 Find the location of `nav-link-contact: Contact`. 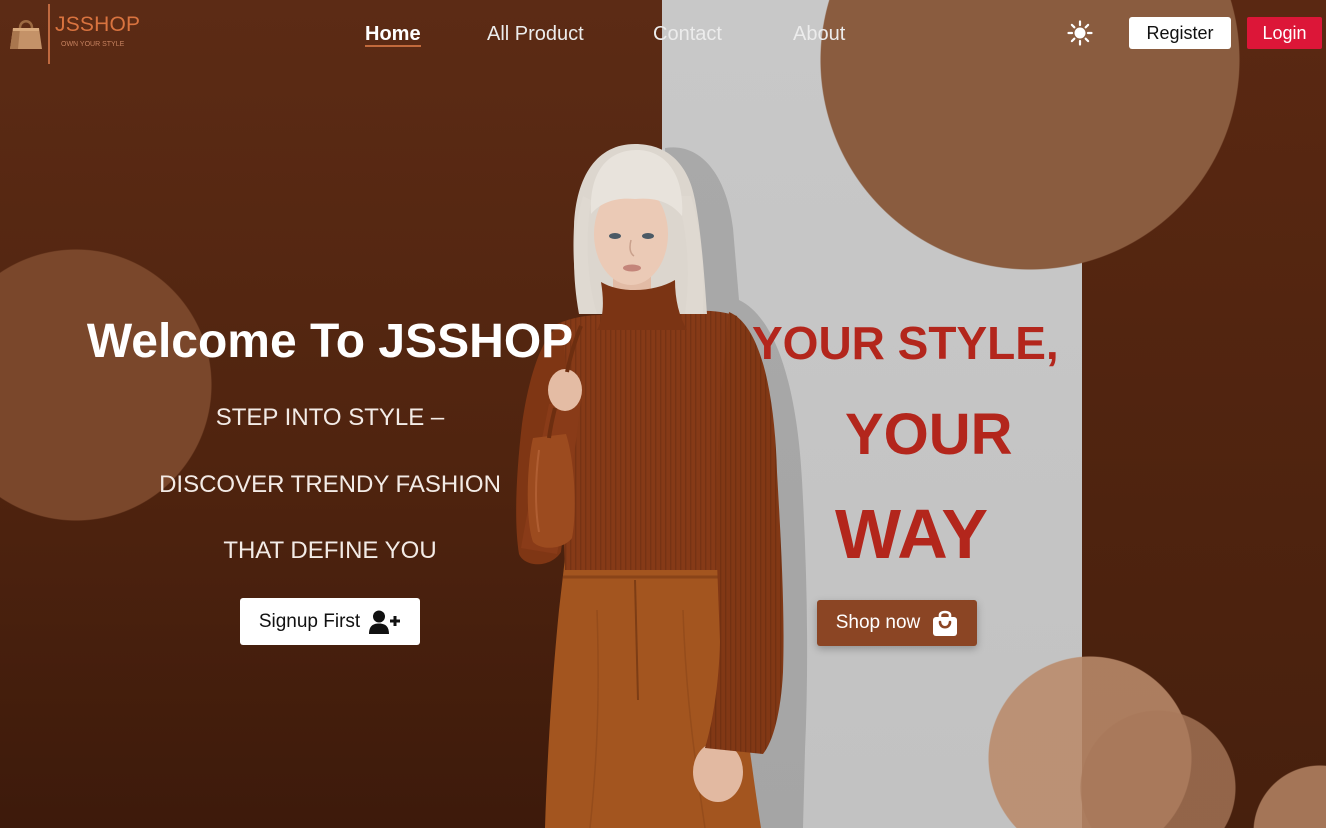

nav-link-contact: Contact is located at coordinates (687, 34).